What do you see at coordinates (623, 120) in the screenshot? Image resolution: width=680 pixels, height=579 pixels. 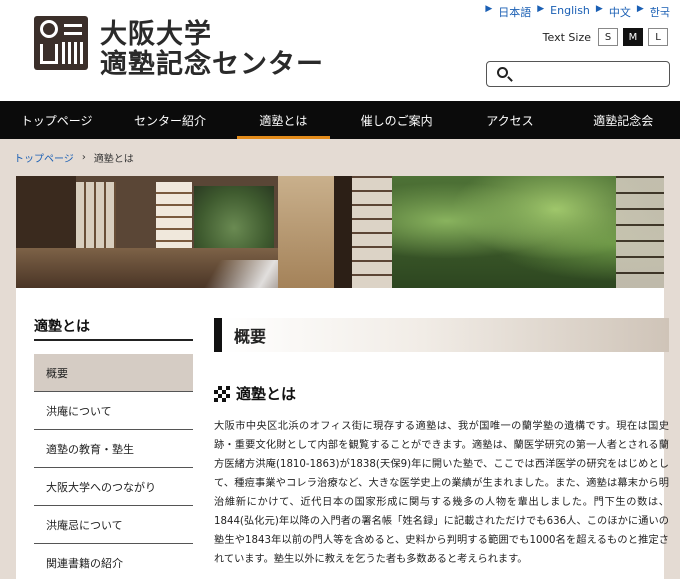 I see `nav-association: 適塾記念会` at bounding box center [623, 120].